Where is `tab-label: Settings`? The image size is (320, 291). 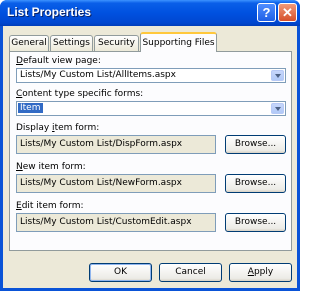
tab-label: Settings is located at coordinates (71, 43).